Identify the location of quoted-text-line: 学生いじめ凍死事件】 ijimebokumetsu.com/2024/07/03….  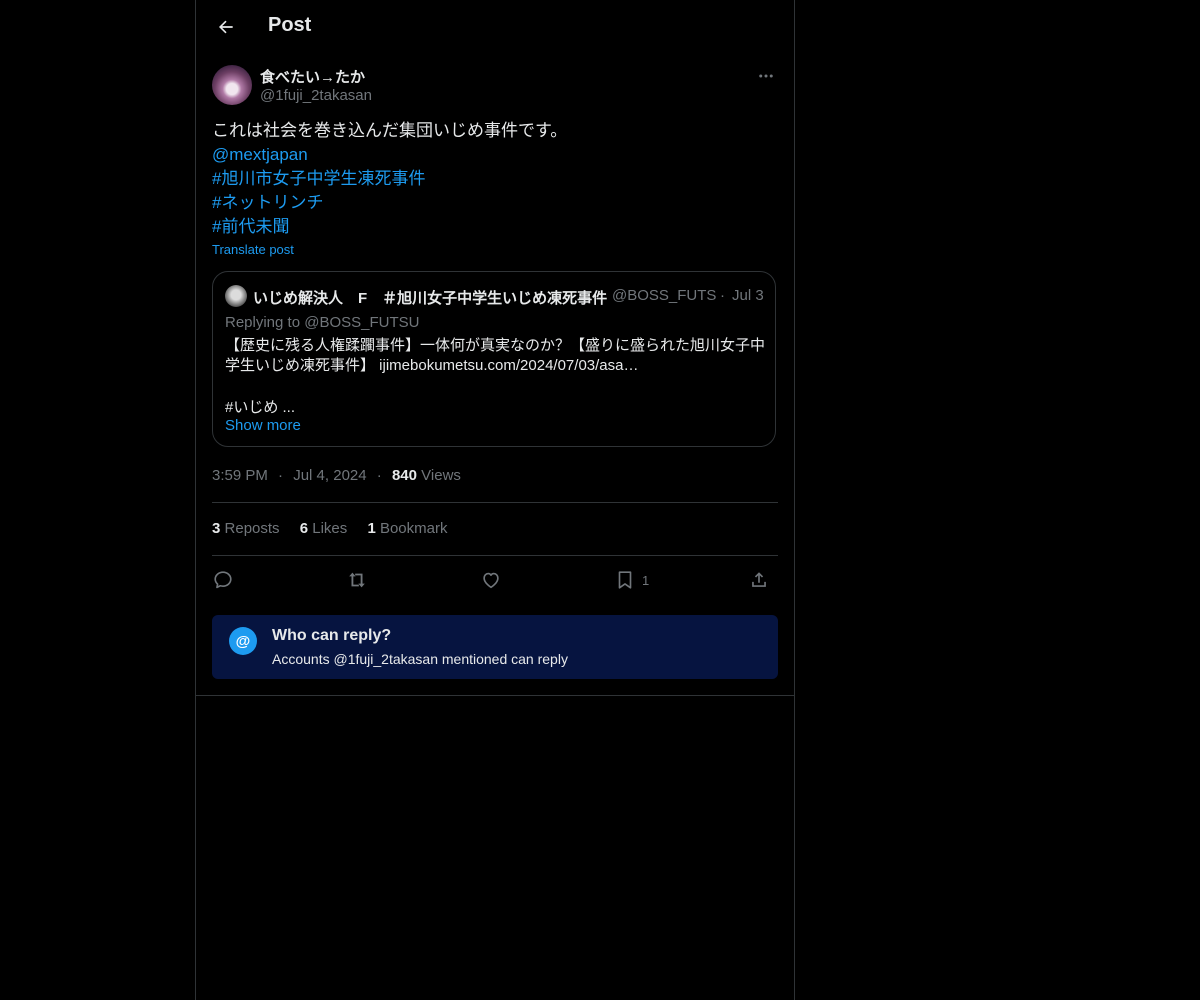
(432, 365).